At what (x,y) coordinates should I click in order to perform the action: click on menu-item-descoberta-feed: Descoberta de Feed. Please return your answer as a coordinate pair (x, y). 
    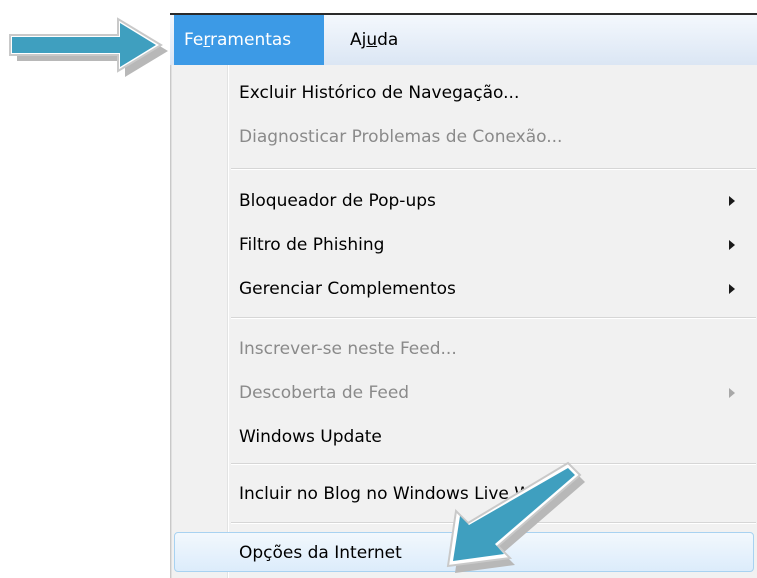
    Looking at the image, I should click on (464, 393).